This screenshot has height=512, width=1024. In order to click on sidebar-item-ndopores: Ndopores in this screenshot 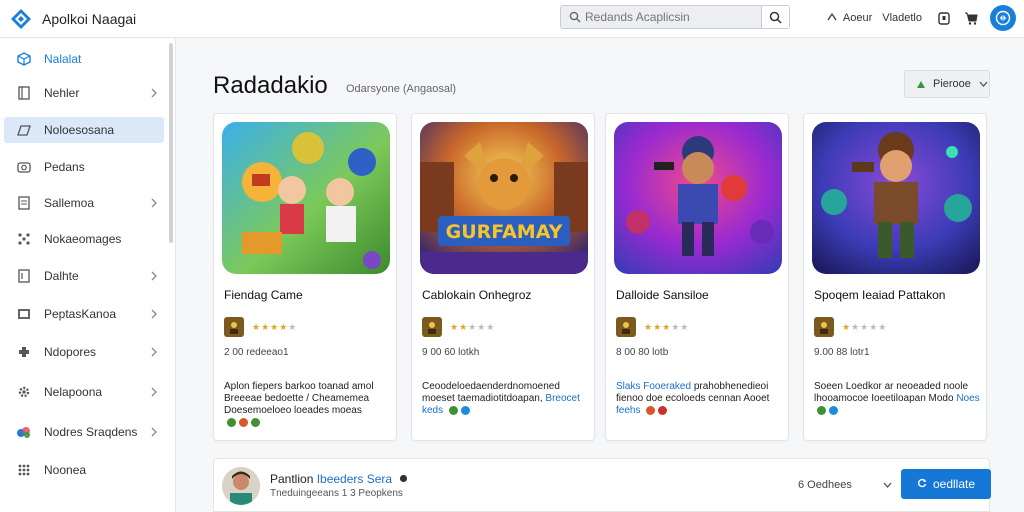, I will do `click(84, 352)`.